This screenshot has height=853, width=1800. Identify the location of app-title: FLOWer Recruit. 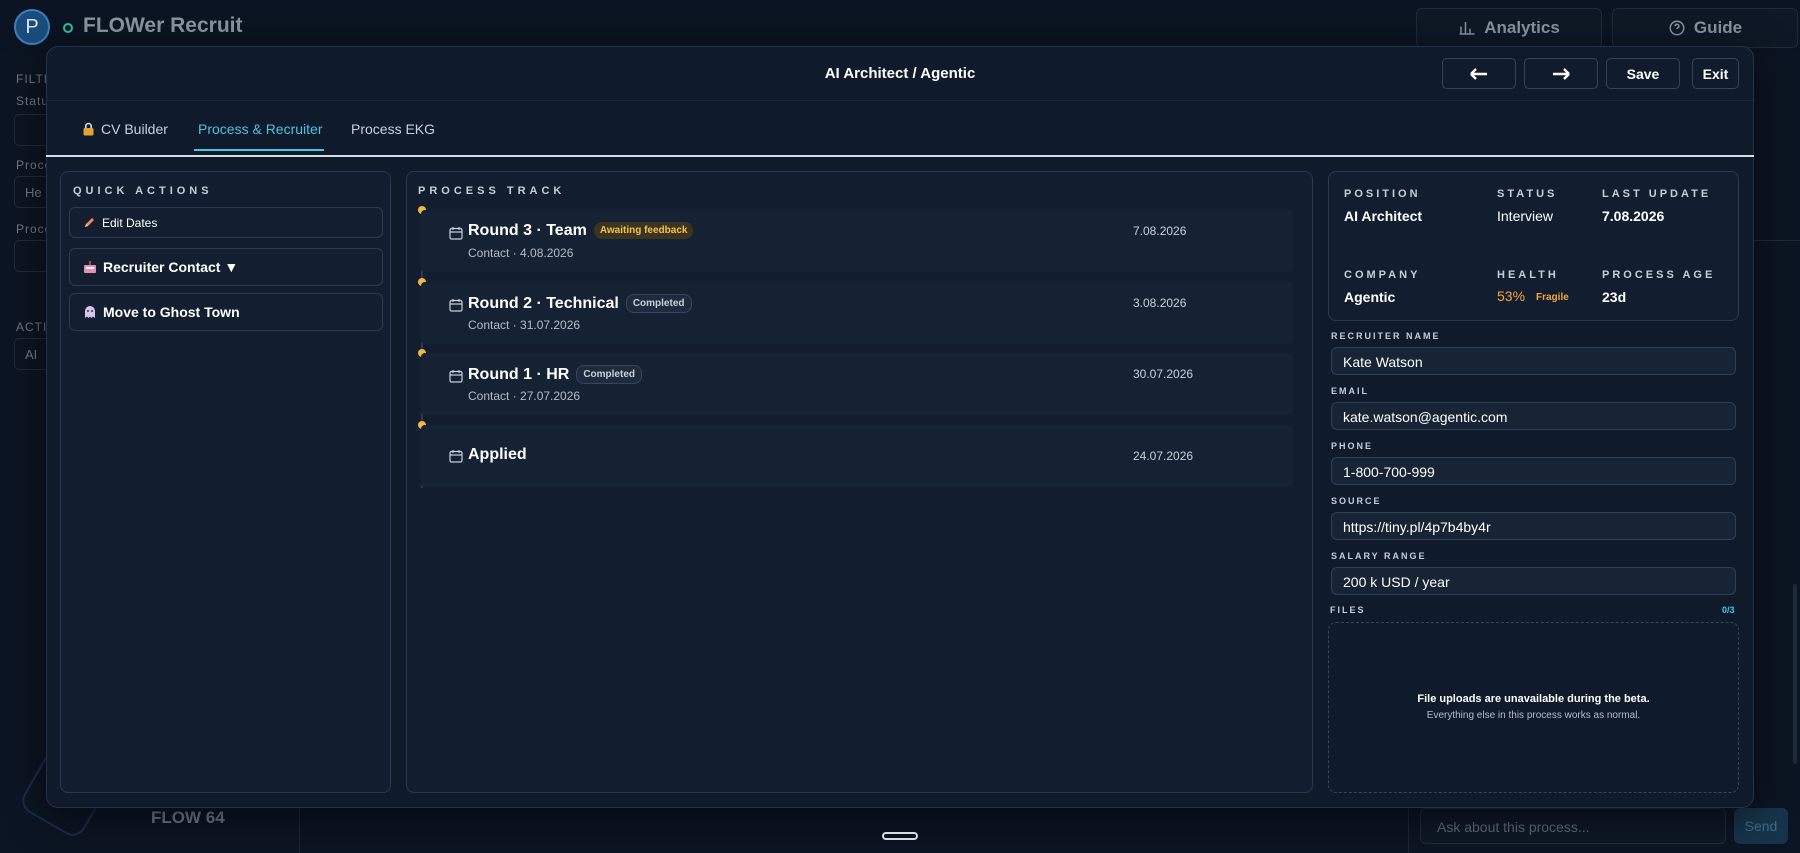
(163, 25).